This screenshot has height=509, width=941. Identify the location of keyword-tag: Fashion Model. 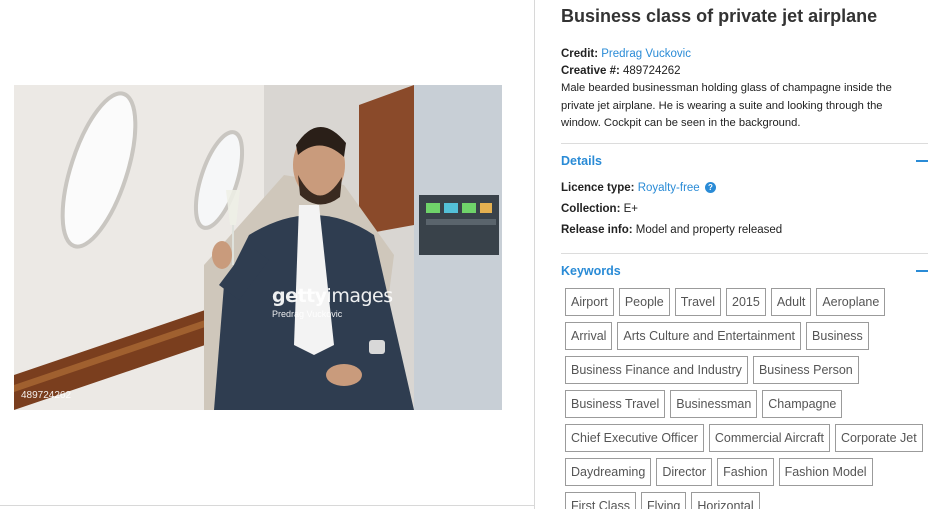
(825, 471).